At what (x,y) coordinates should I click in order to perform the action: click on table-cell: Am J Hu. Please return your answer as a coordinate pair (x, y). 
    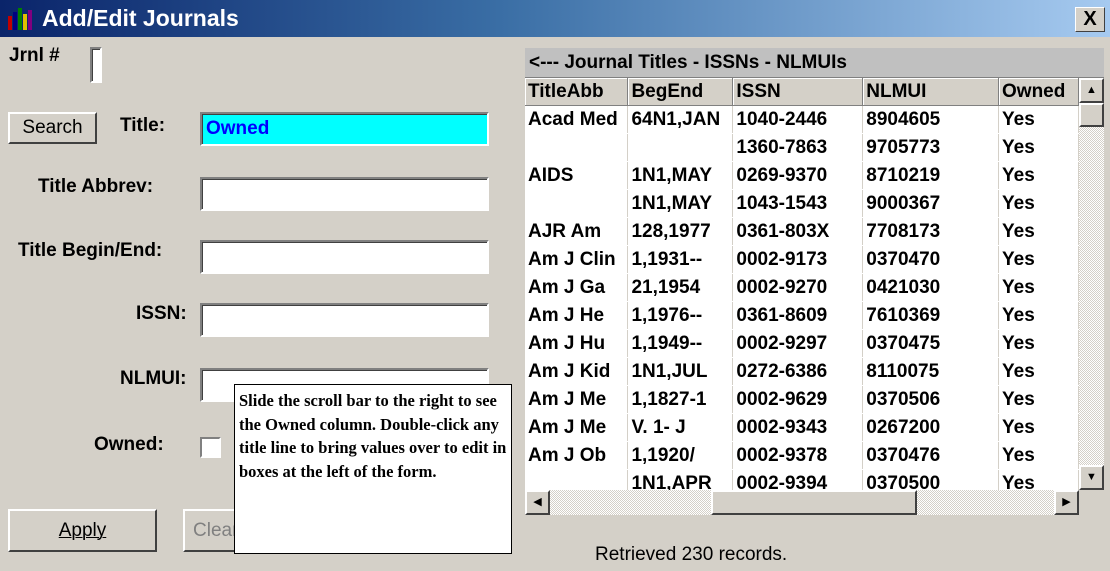
    Looking at the image, I should click on (577, 343).